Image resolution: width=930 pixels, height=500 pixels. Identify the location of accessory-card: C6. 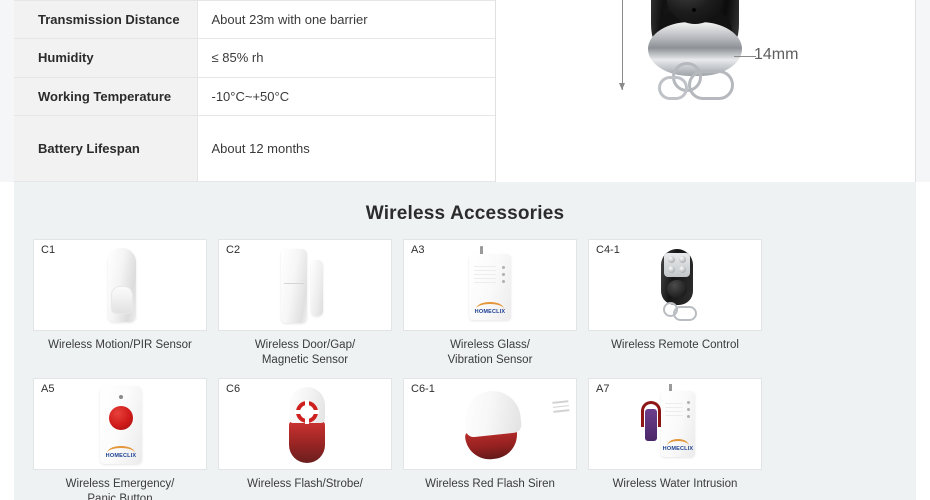
(305, 424).